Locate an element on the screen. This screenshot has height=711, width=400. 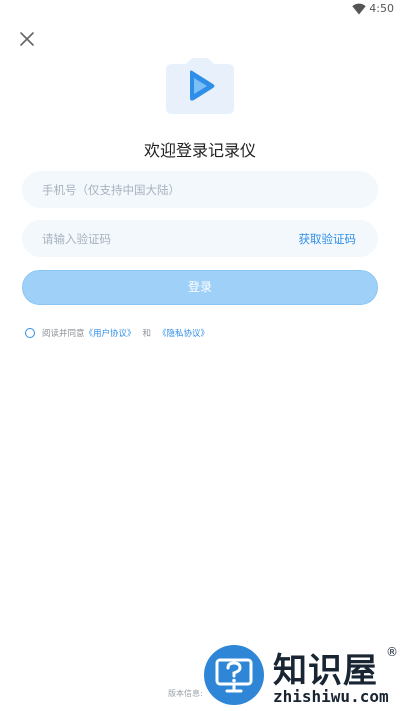
watermark-reg: ® is located at coordinates (392, 652).